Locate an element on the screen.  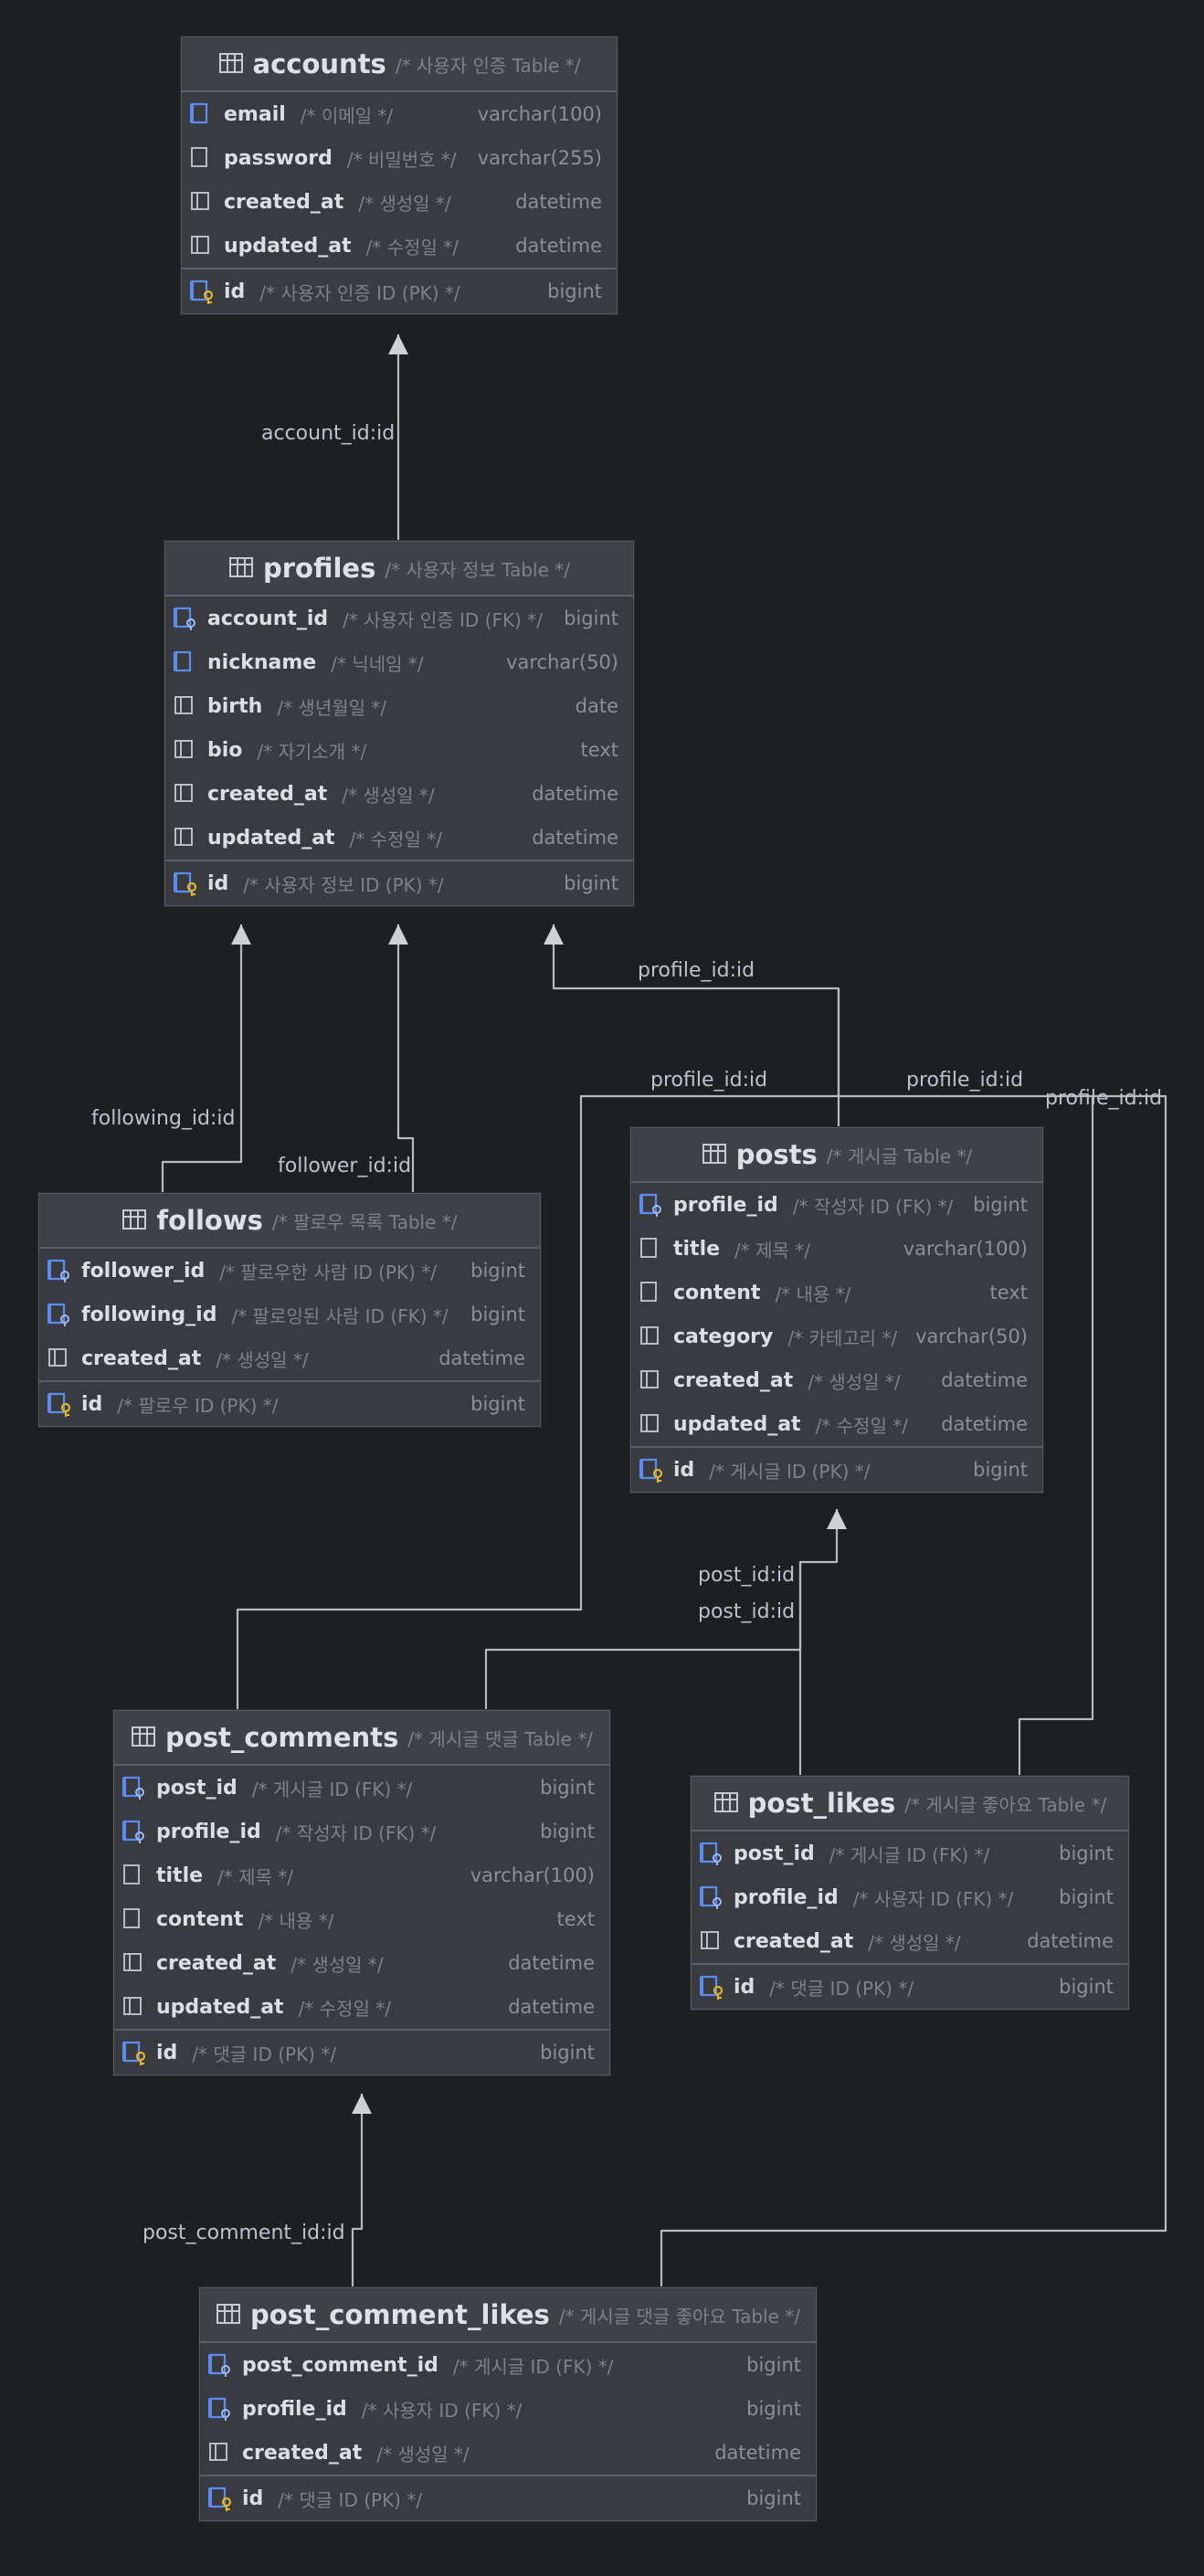
column-name: account_id is located at coordinates (268, 618).